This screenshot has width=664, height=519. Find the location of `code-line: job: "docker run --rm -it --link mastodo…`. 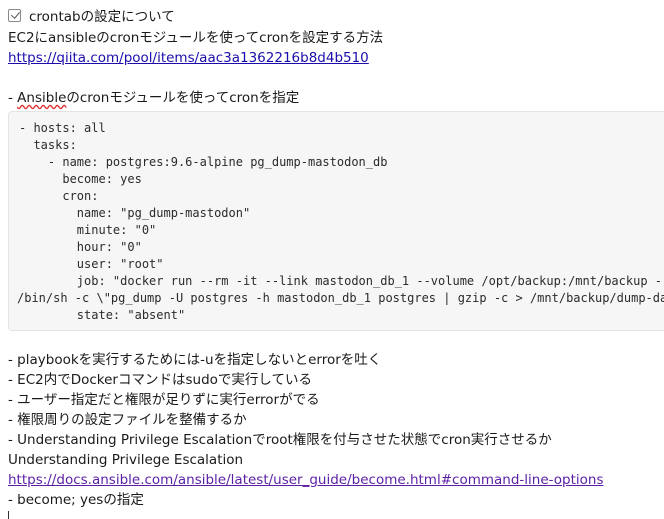

code-line: job: "docker run --rm -it --link mastodo… is located at coordinates (341, 281).